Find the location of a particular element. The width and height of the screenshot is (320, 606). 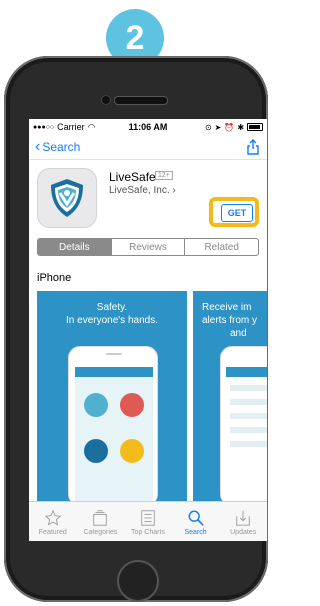

developer-name: LiveSafe, Inc. is located at coordinates (139, 190).